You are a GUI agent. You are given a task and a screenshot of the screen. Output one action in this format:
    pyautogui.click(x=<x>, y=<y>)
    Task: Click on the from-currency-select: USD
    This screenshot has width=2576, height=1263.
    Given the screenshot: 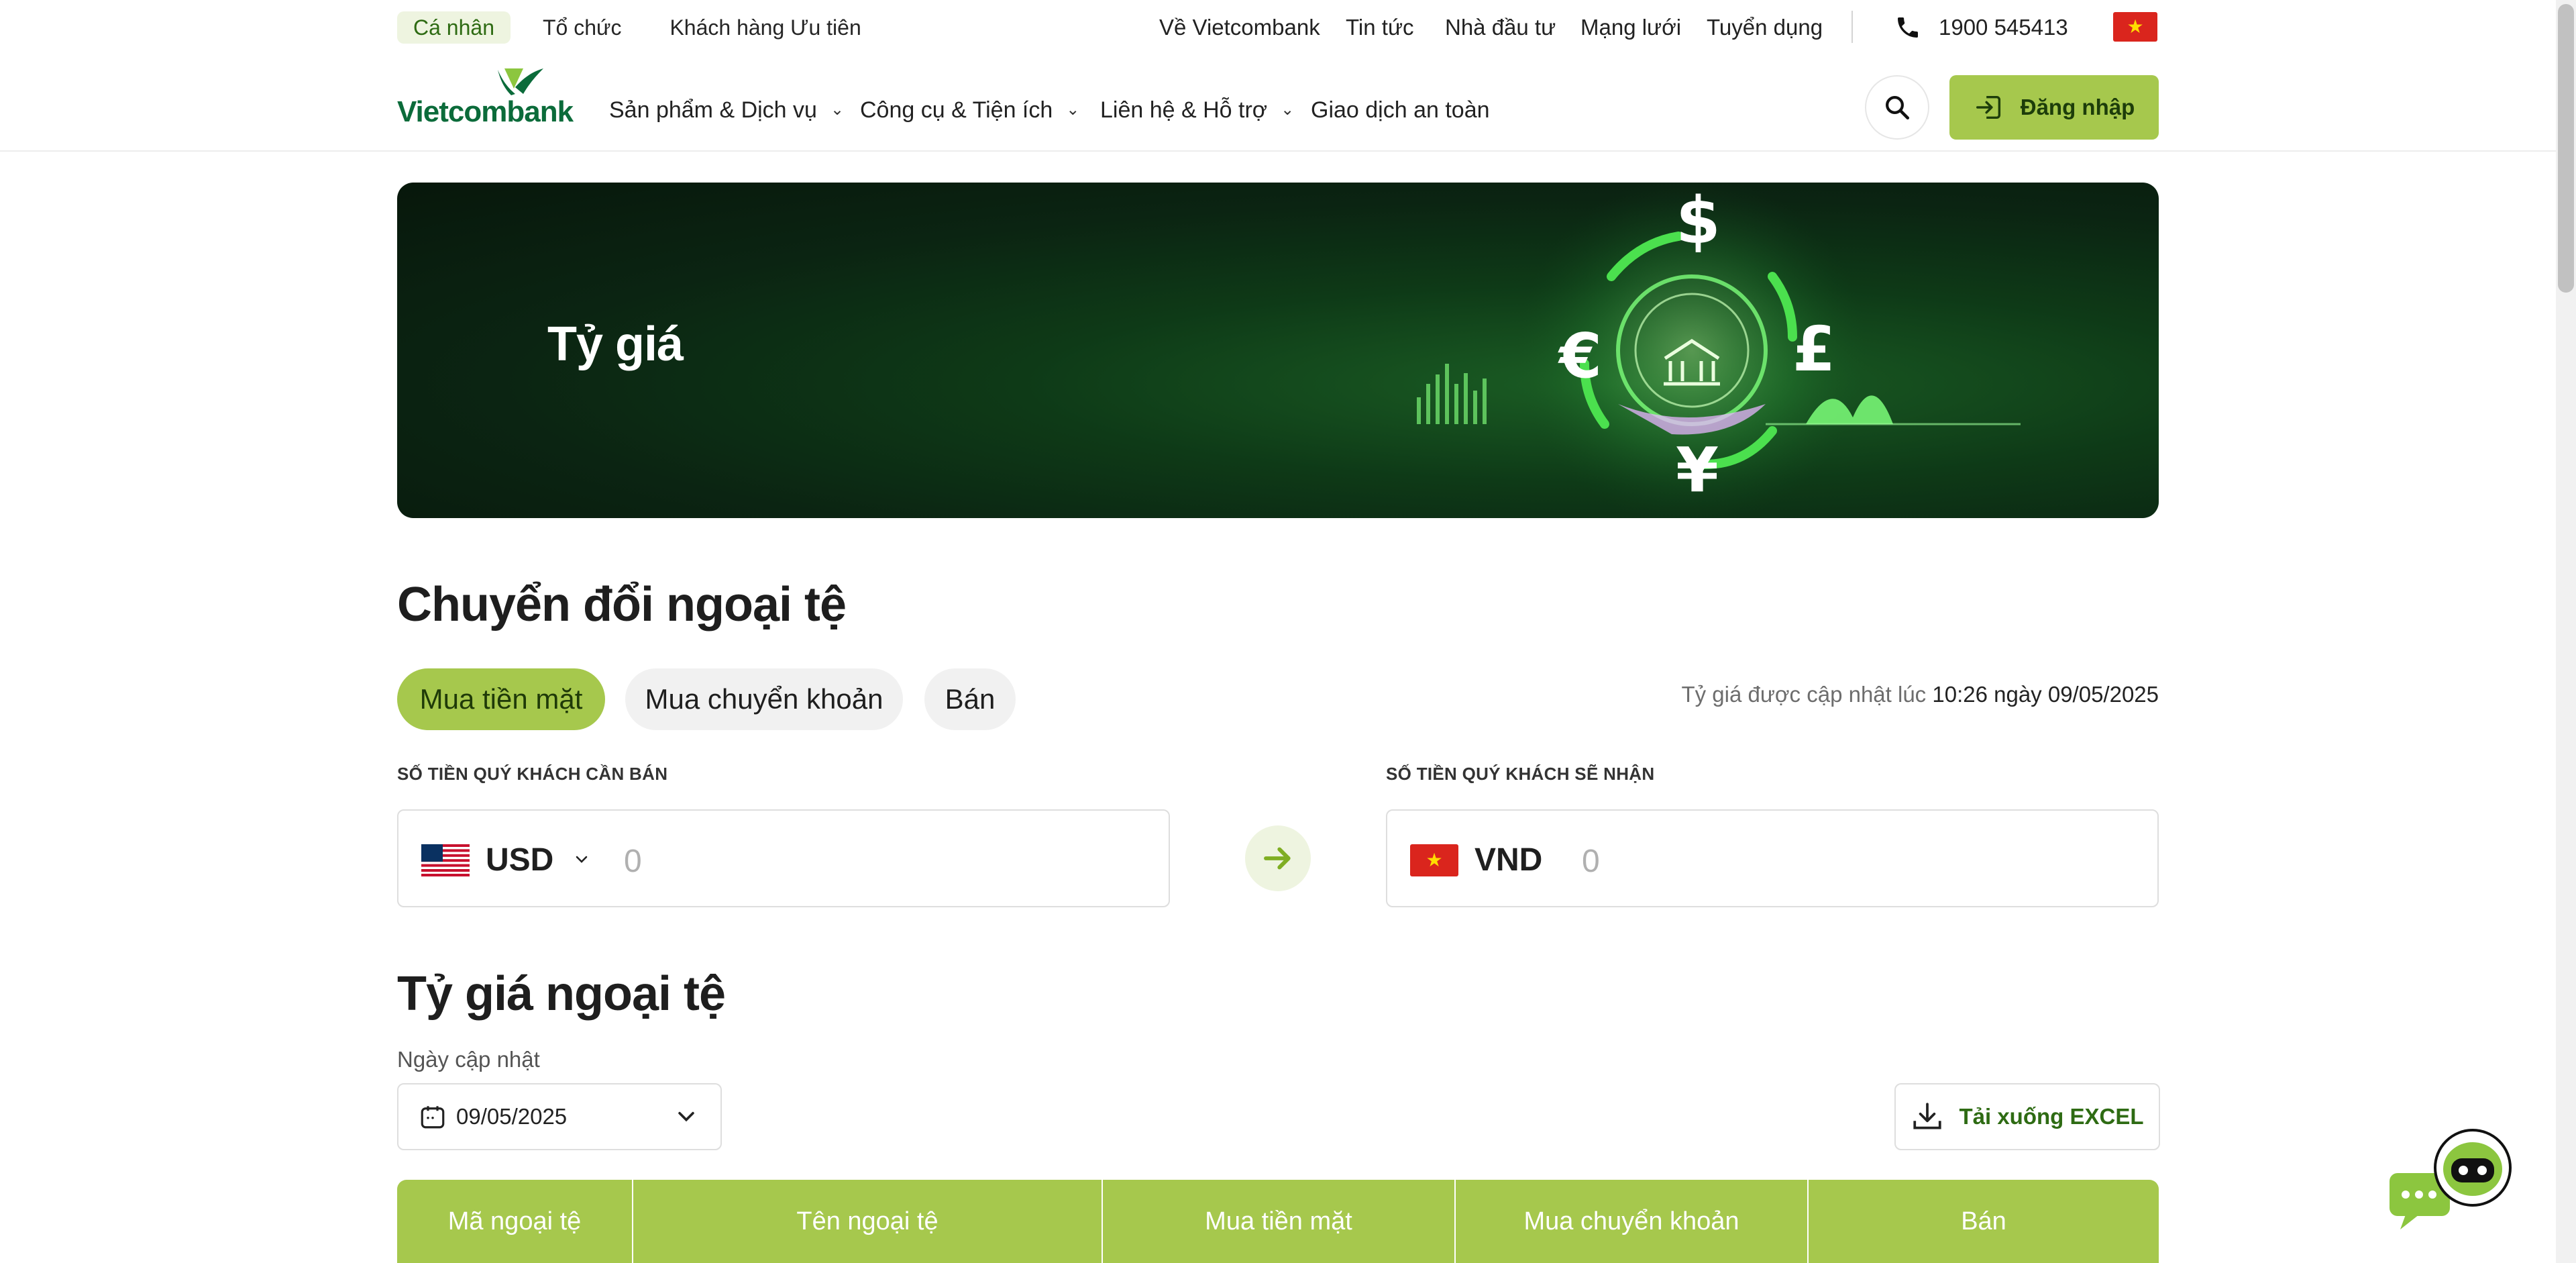 What is the action you would take?
    pyautogui.click(x=519, y=860)
    